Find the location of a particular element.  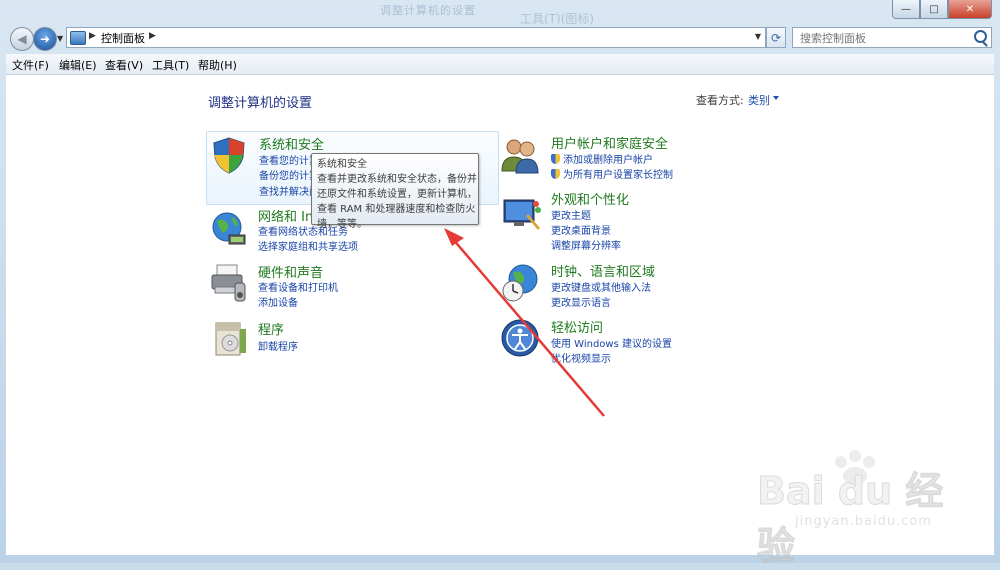

baidu-watermark: Bai du 经验 jingyan.baidu.com is located at coordinates (857, 508).